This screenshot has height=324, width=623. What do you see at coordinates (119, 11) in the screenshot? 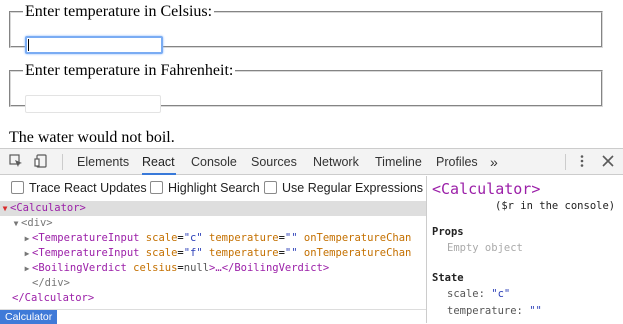
I see `celsius-legend: Enter temperature in Celsius:` at bounding box center [119, 11].